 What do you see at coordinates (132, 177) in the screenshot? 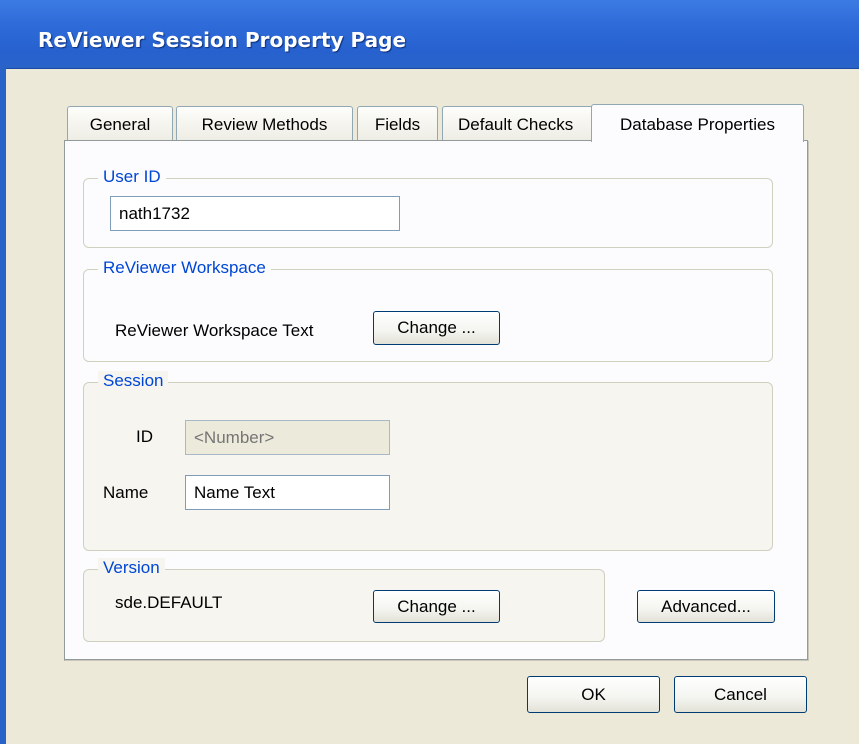
I see `user-id-legend: User ID` at bounding box center [132, 177].